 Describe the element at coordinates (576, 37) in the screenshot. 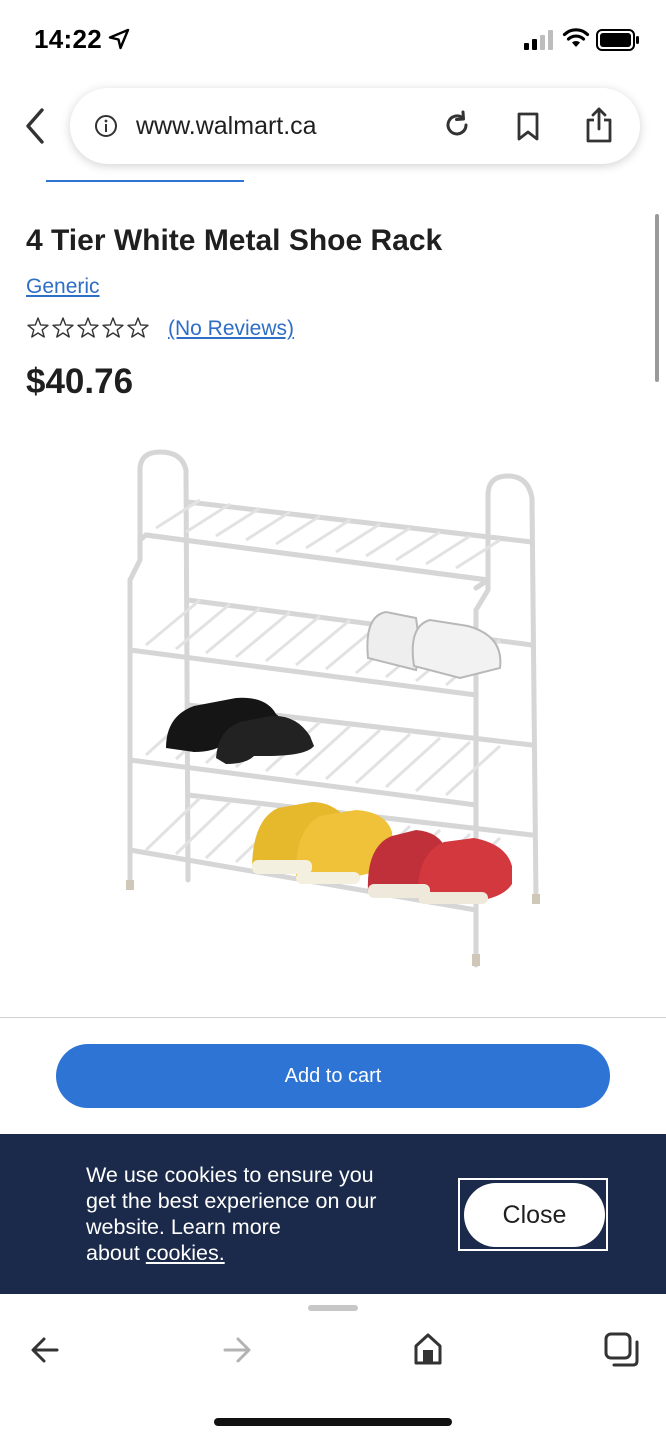

I see `wifi-icon` at that location.